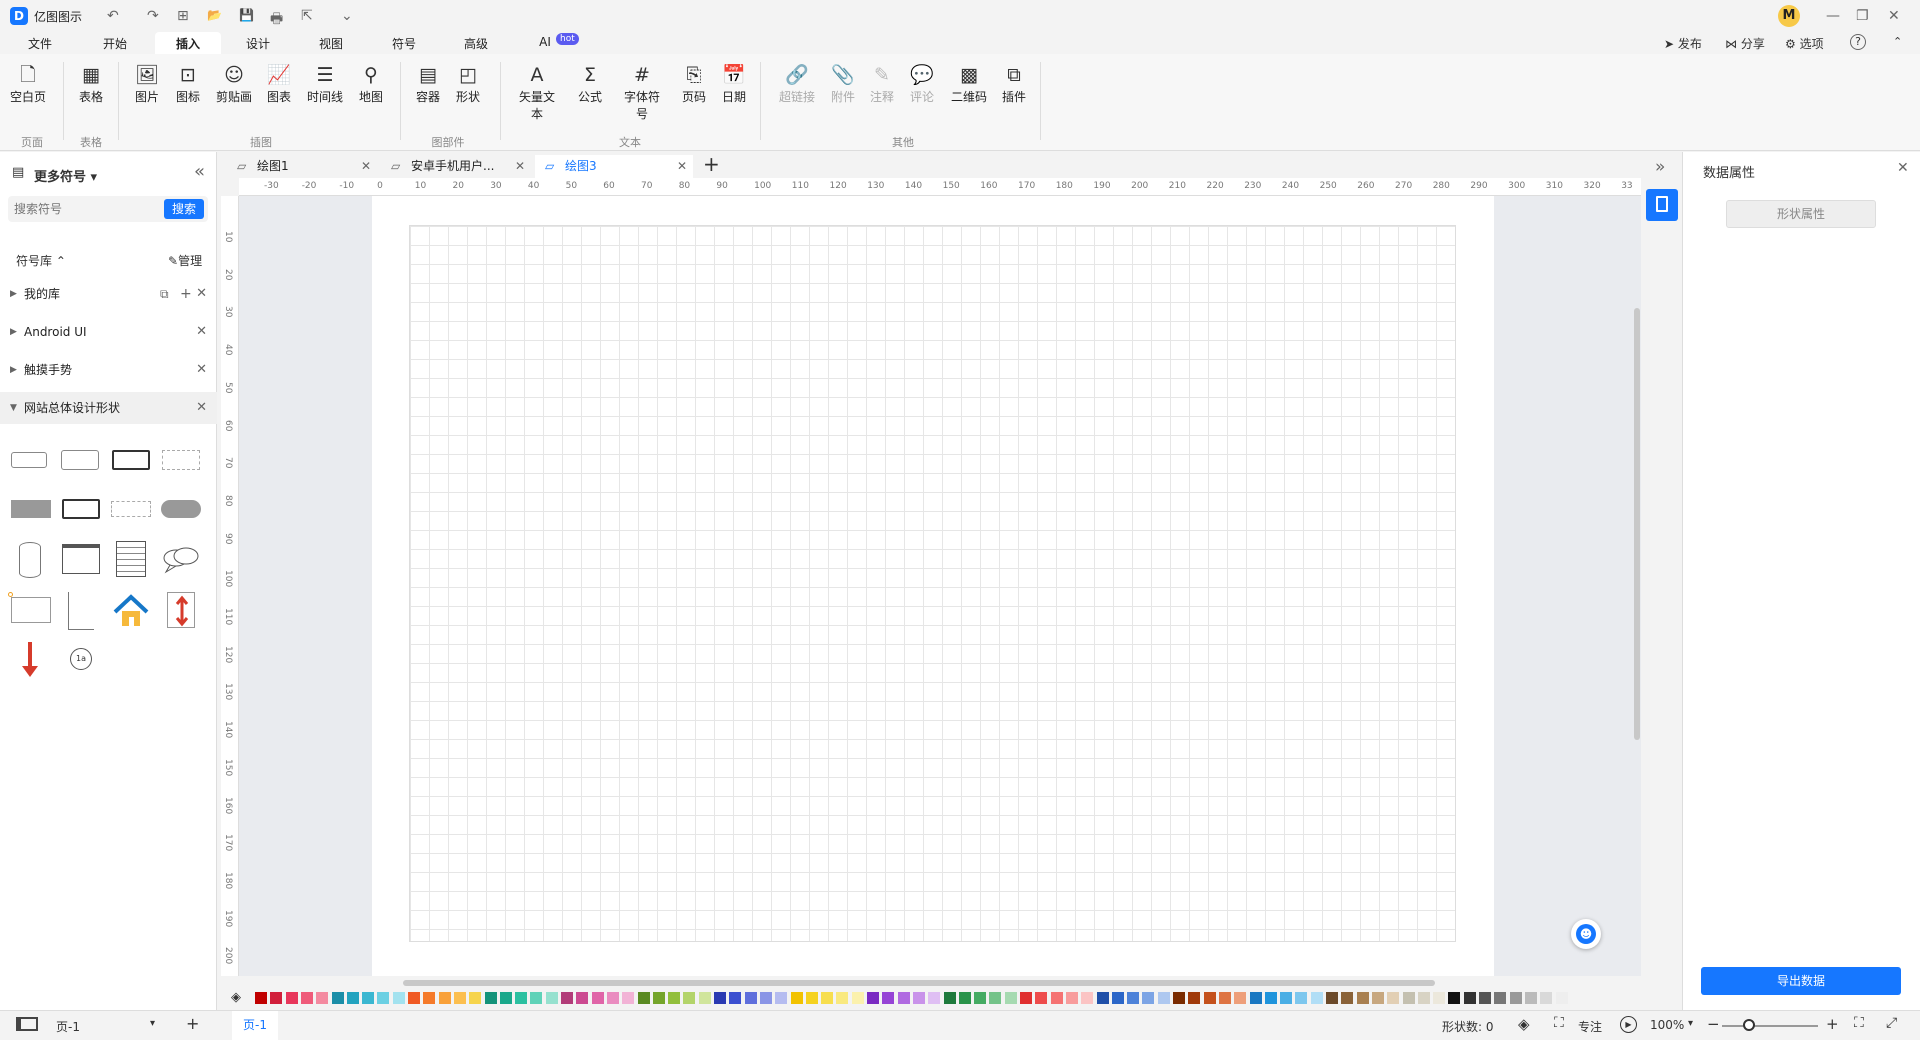 This screenshot has height=1040, width=1920. I want to click on timeline-button: ☰ 时间线, so click(325, 83).